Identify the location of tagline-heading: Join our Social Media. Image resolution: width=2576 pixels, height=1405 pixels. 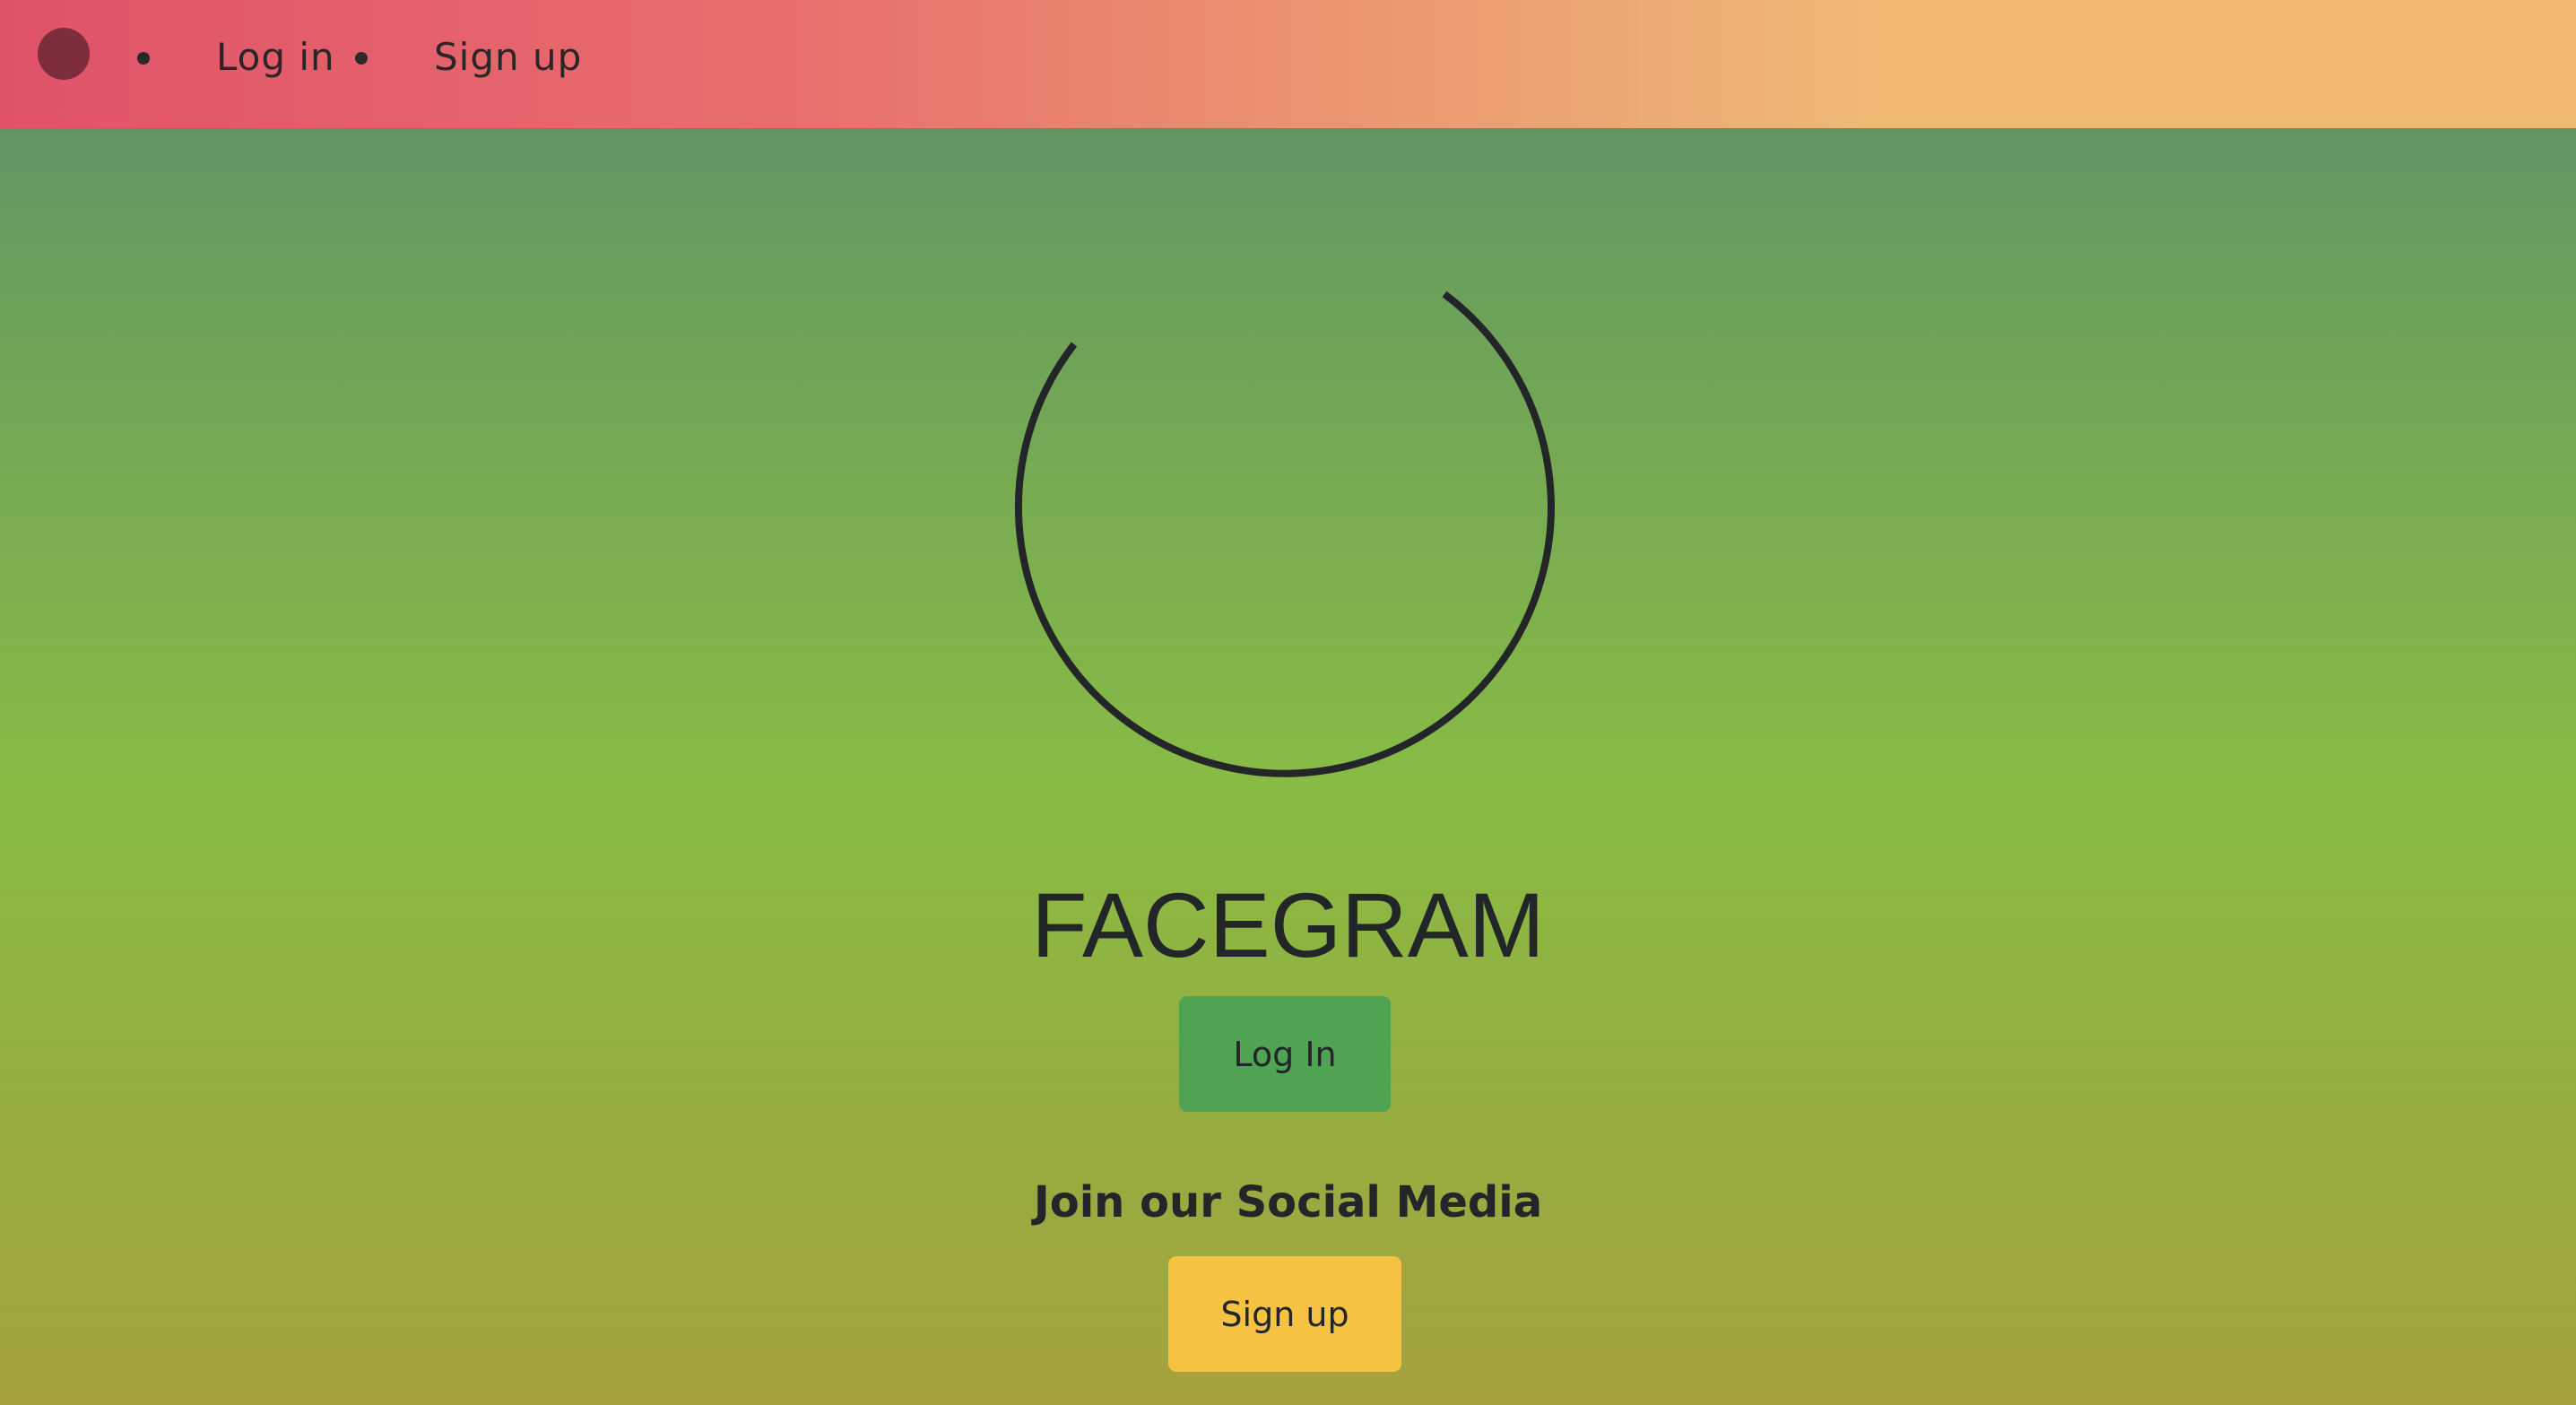
(1288, 1202).